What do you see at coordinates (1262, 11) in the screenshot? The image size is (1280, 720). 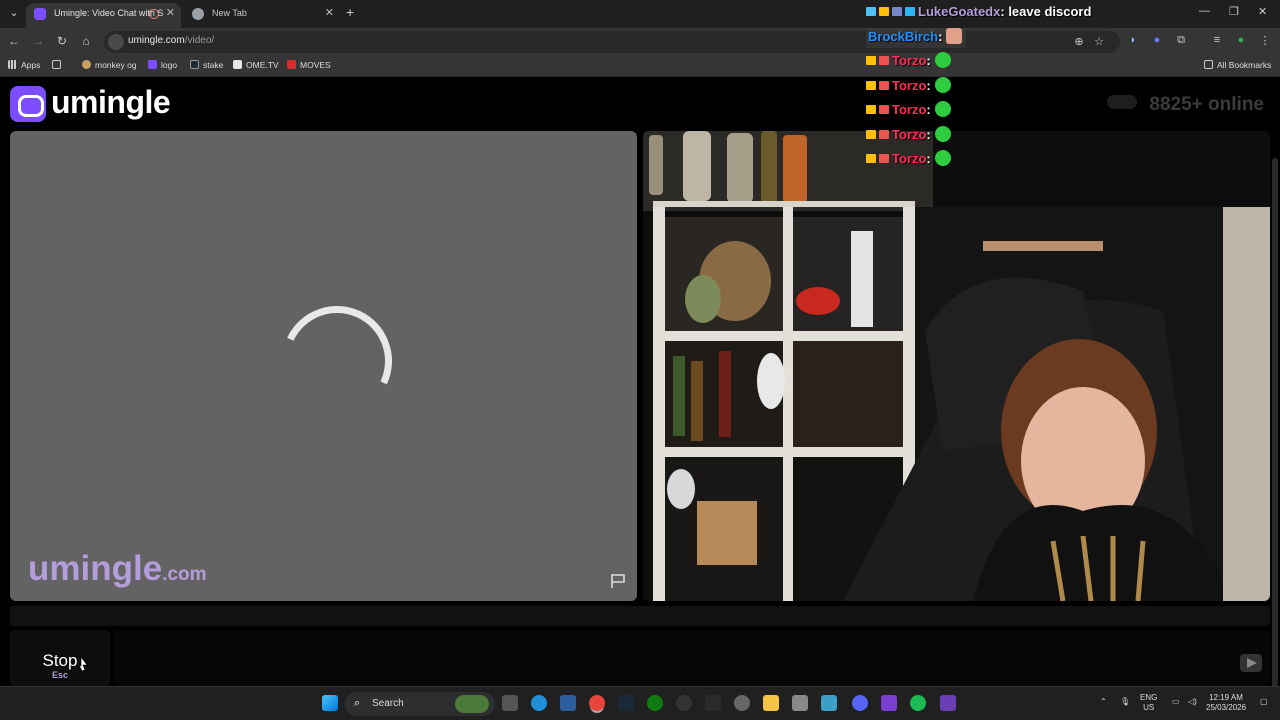 I see `close-window-icon: ✕` at bounding box center [1262, 11].